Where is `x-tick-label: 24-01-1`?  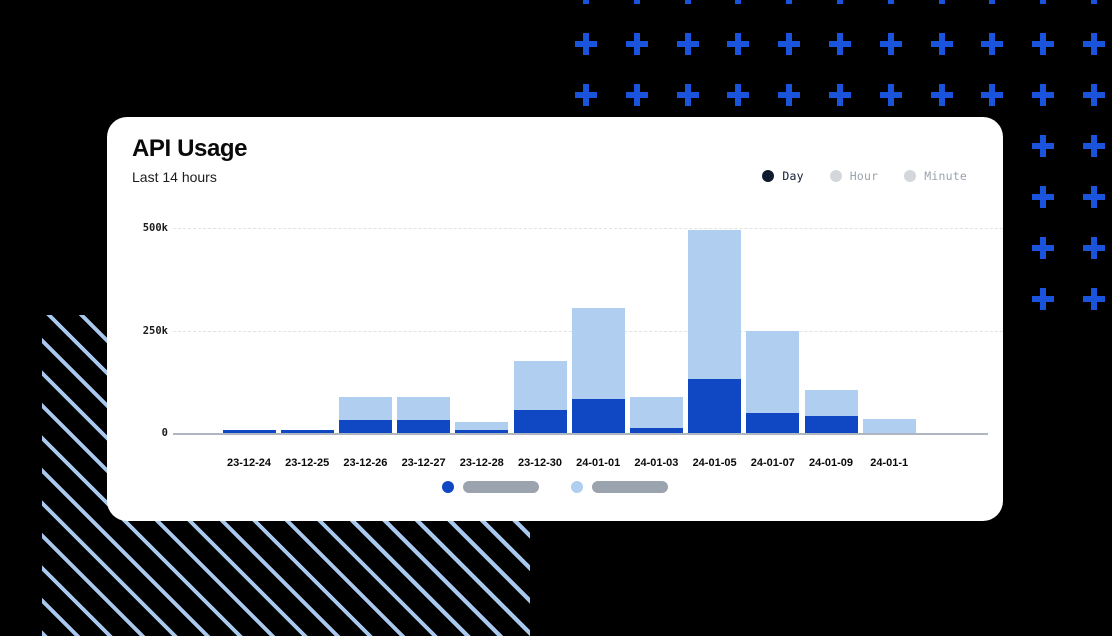
x-tick-label: 24-01-1 is located at coordinates (889, 463).